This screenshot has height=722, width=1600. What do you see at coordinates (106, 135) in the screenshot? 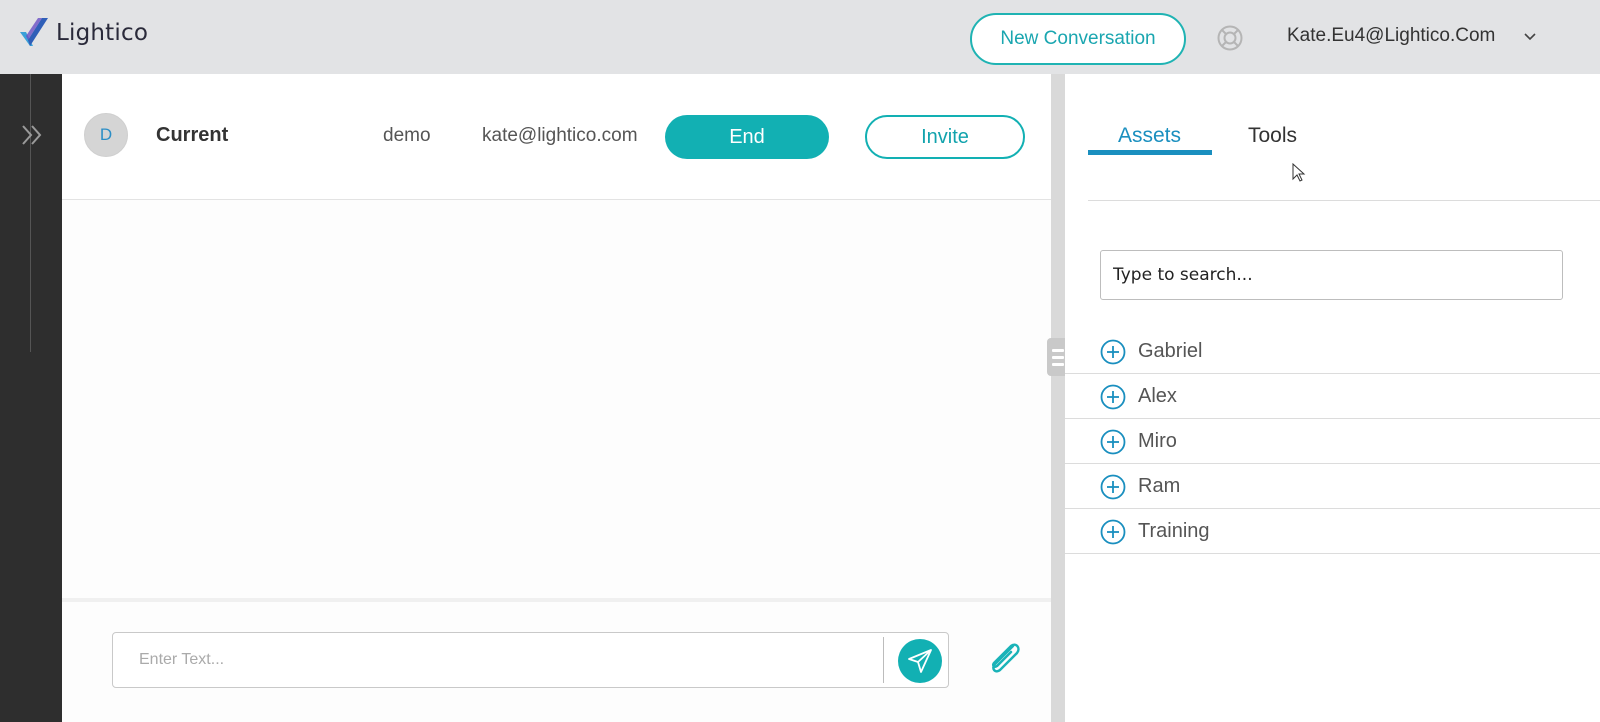
I see `avatar: D` at bounding box center [106, 135].